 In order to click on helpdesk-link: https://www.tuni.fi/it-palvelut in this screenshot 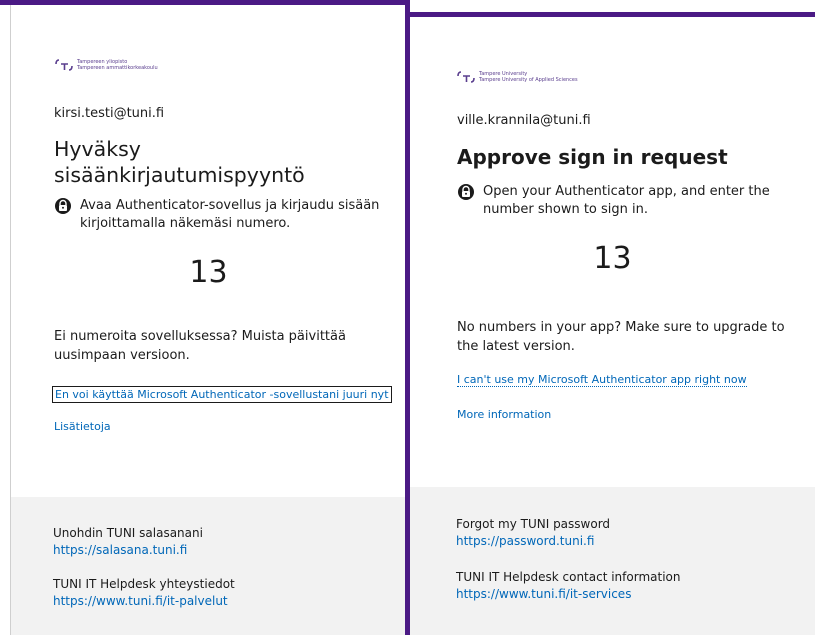, I will do `click(140, 601)`.